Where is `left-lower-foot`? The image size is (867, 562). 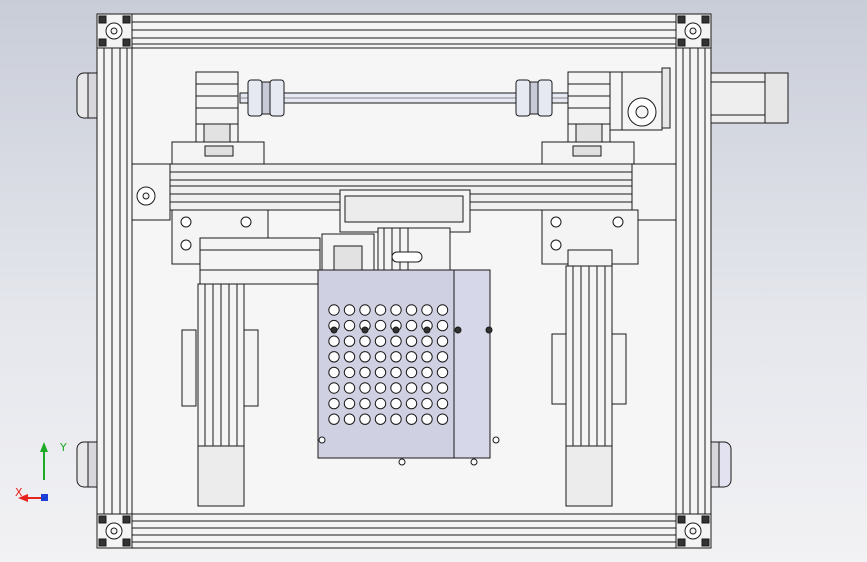
left-lower-foot is located at coordinates (87, 464).